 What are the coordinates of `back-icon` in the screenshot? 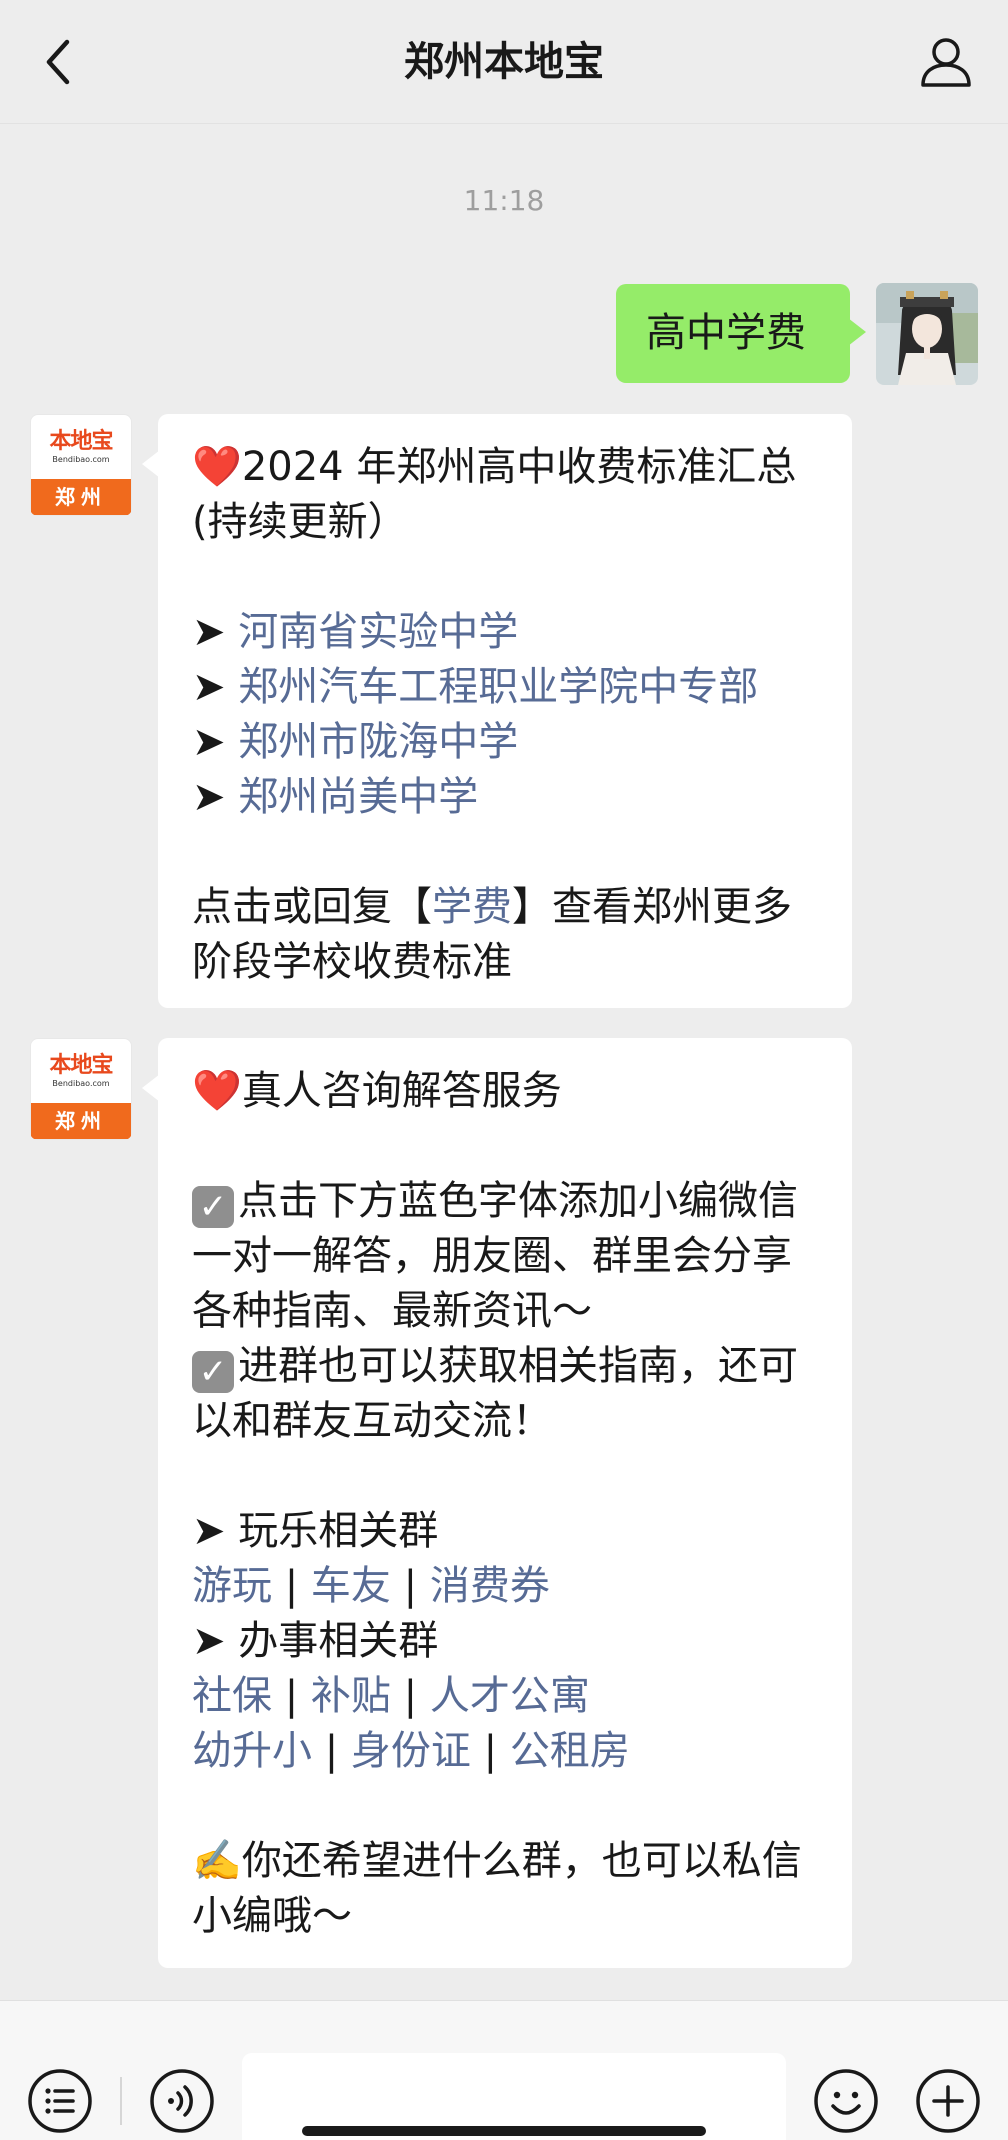 It's located at (58, 62).